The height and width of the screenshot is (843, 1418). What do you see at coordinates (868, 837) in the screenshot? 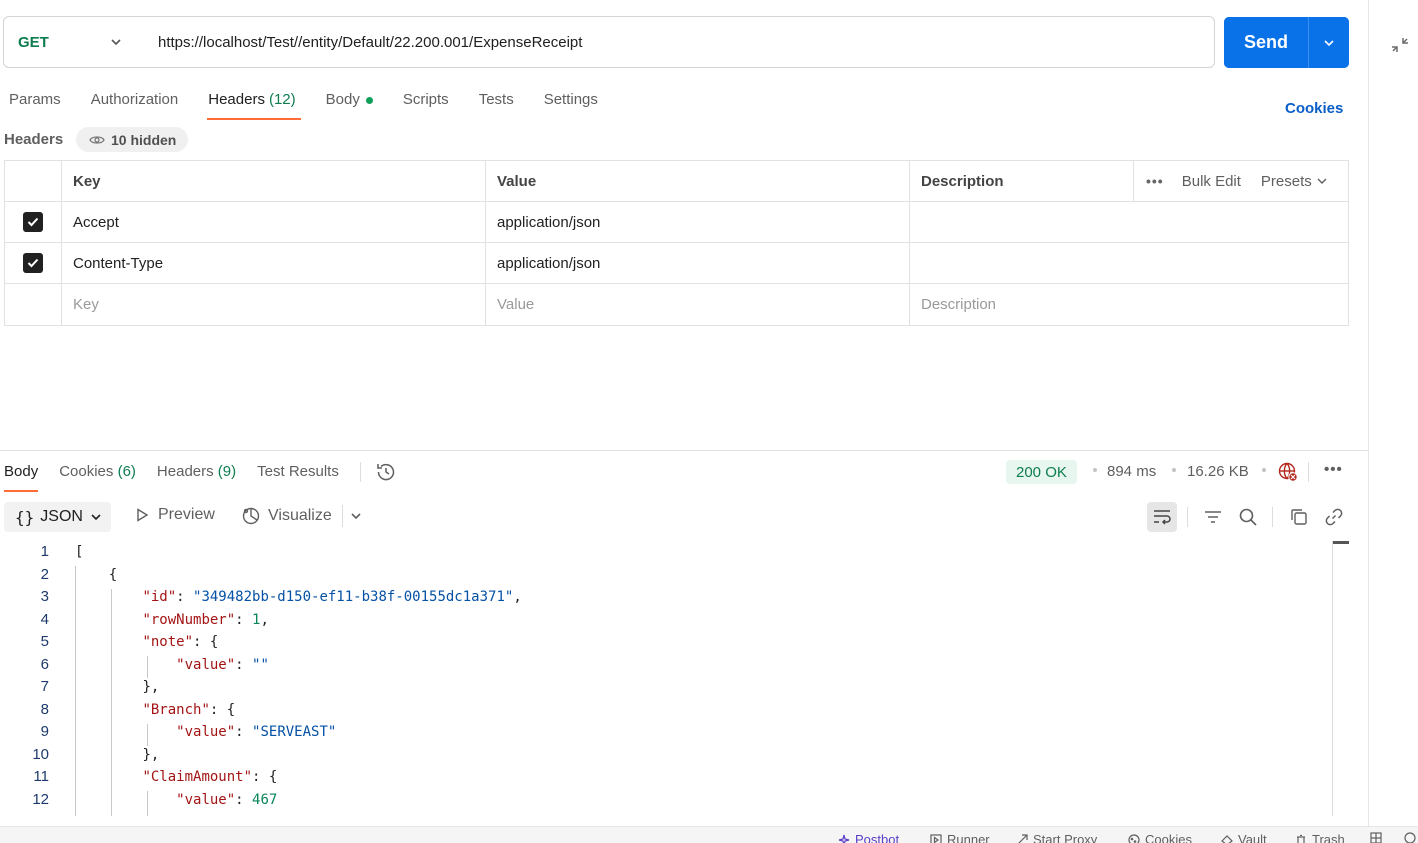
I see `postbot-button: Postbot` at bounding box center [868, 837].